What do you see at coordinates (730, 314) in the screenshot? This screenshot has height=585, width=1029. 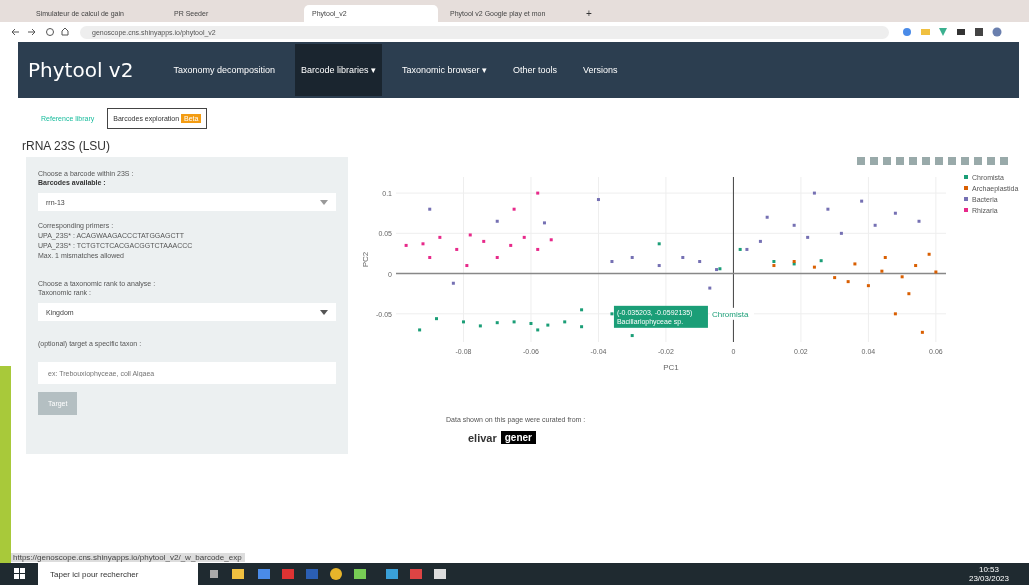 I see `tooltip-series-label: Chromista` at bounding box center [730, 314].